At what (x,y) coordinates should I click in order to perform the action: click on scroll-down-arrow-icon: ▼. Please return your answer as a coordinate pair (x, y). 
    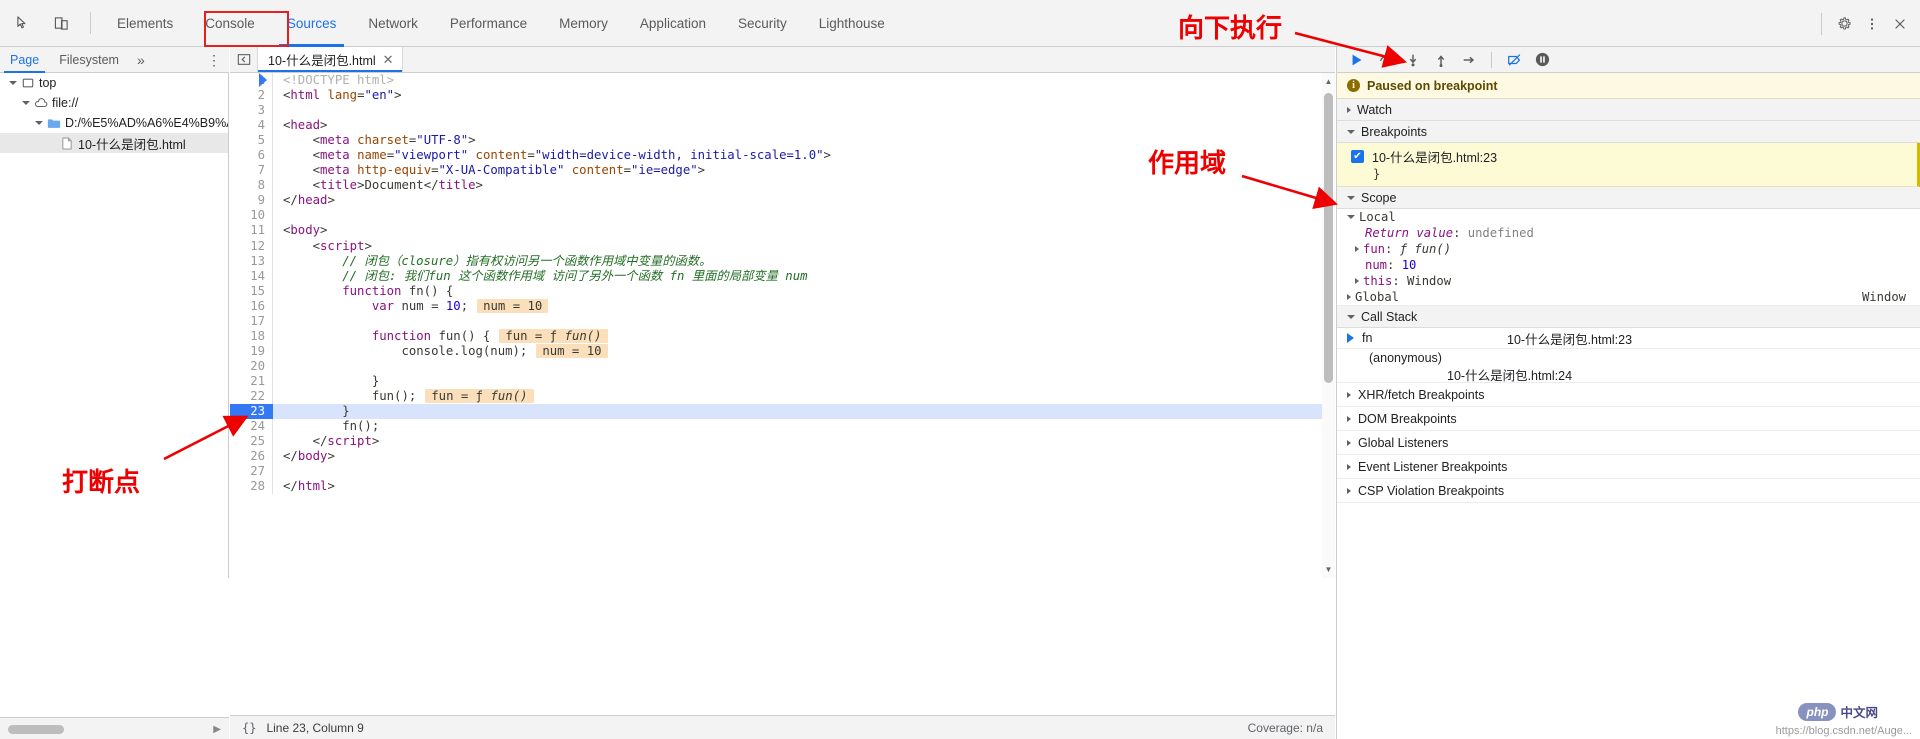
    Looking at the image, I should click on (1328, 569).